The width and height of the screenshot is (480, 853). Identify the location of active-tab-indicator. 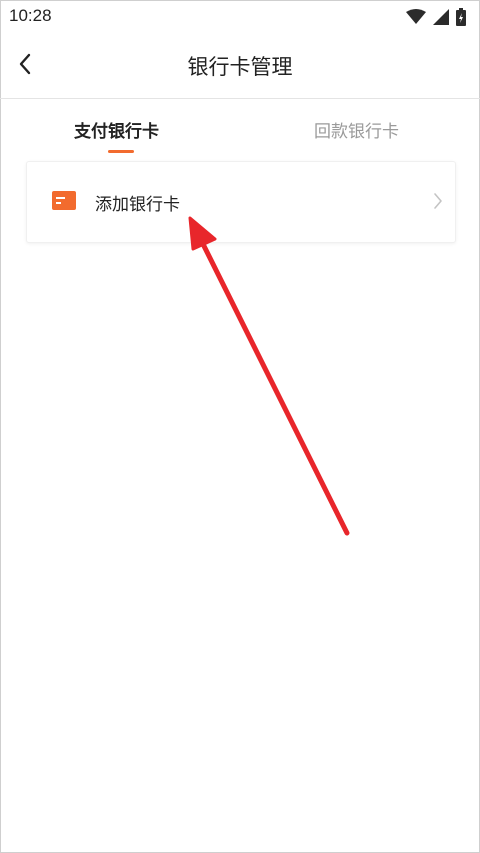
(121, 151).